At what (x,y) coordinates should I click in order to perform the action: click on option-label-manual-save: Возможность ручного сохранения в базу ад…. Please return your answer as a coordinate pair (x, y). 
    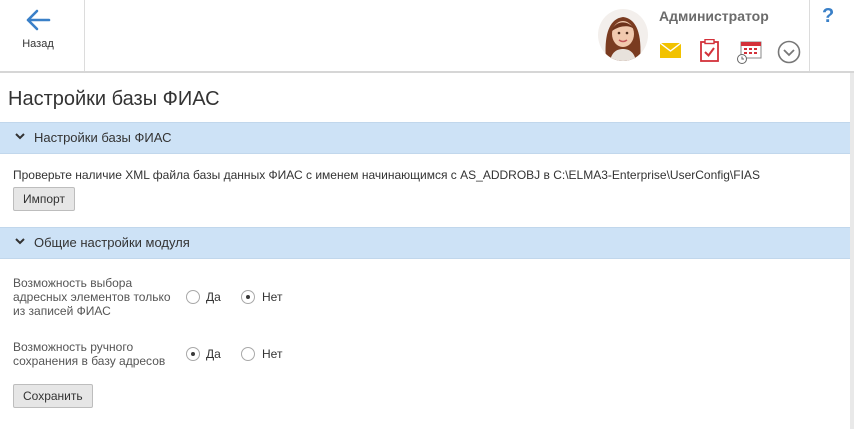
    Looking at the image, I should click on (89, 354).